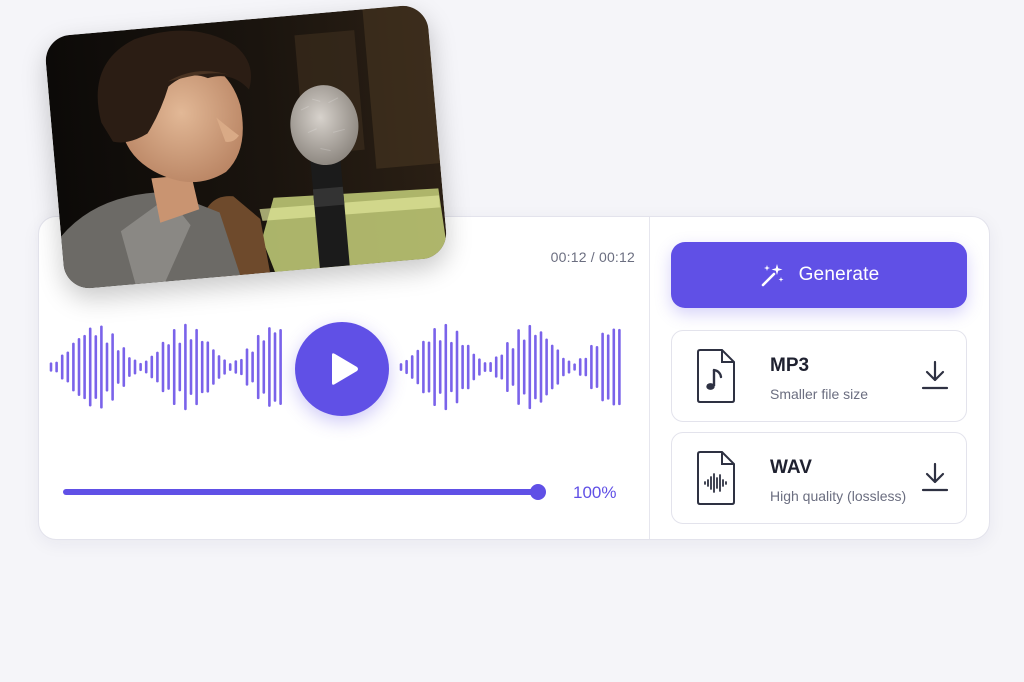 The image size is (1024, 682). Describe the element at coordinates (790, 365) in the screenshot. I see `format-name: MP3` at that location.